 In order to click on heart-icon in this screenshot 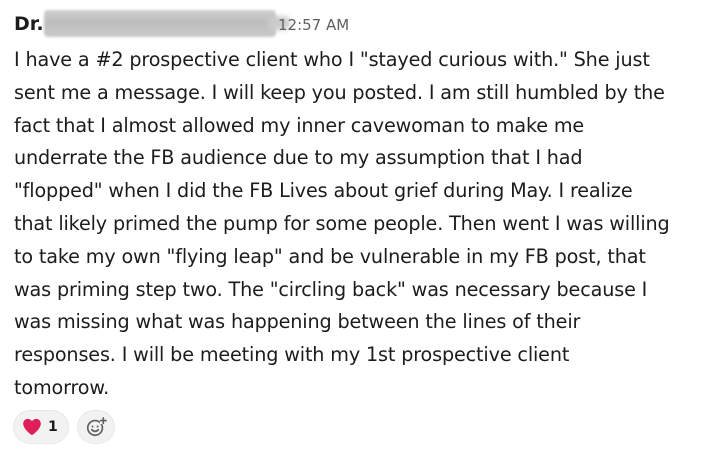, I will do `click(32, 427)`.